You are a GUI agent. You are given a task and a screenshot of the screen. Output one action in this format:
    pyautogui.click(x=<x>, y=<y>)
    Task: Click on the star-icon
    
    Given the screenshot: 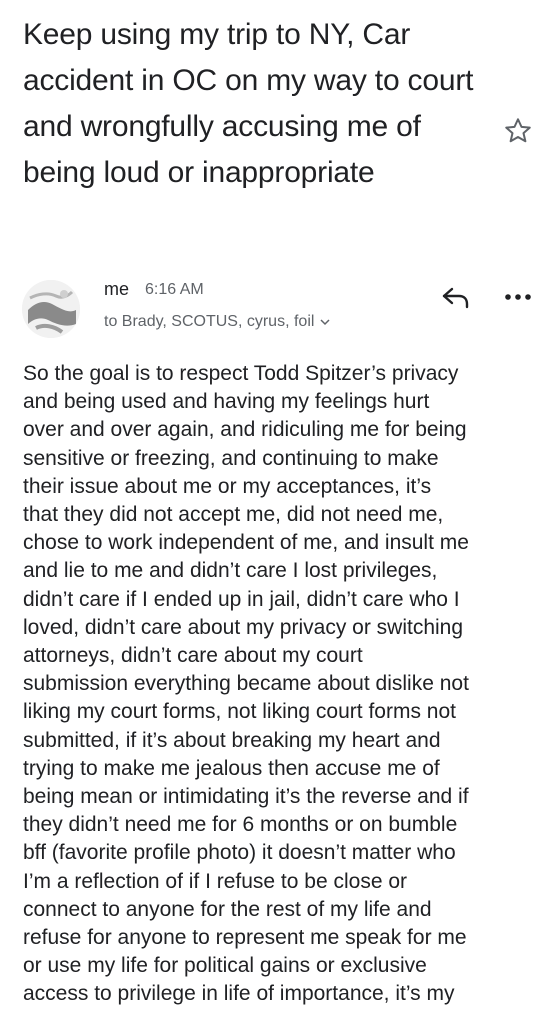 What is the action you would take?
    pyautogui.click(x=518, y=131)
    